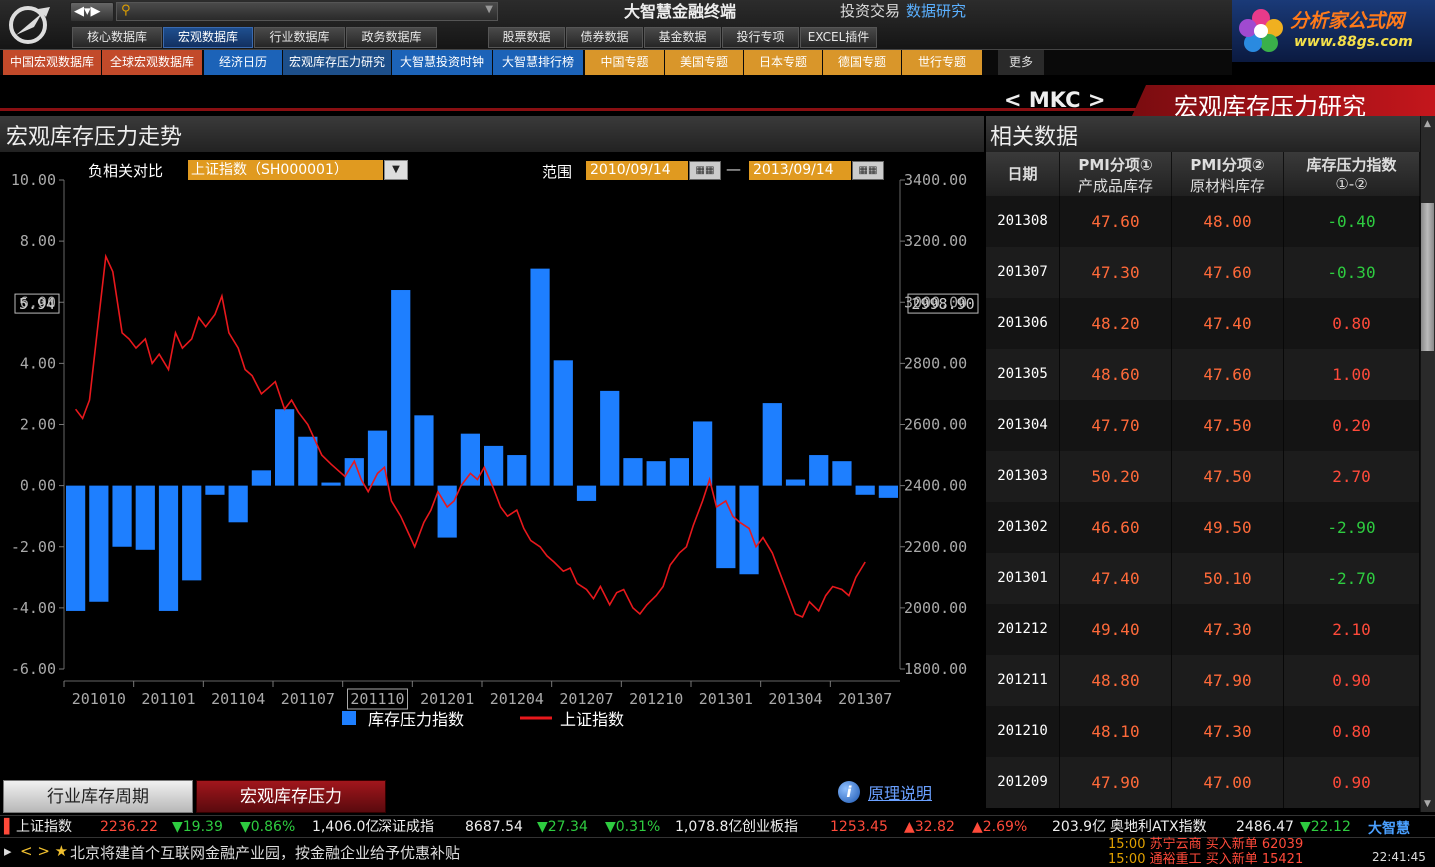 The image size is (1435, 867). What do you see at coordinates (285, 170) in the screenshot?
I see `index-select: 上证指数（SH000001）` at bounding box center [285, 170].